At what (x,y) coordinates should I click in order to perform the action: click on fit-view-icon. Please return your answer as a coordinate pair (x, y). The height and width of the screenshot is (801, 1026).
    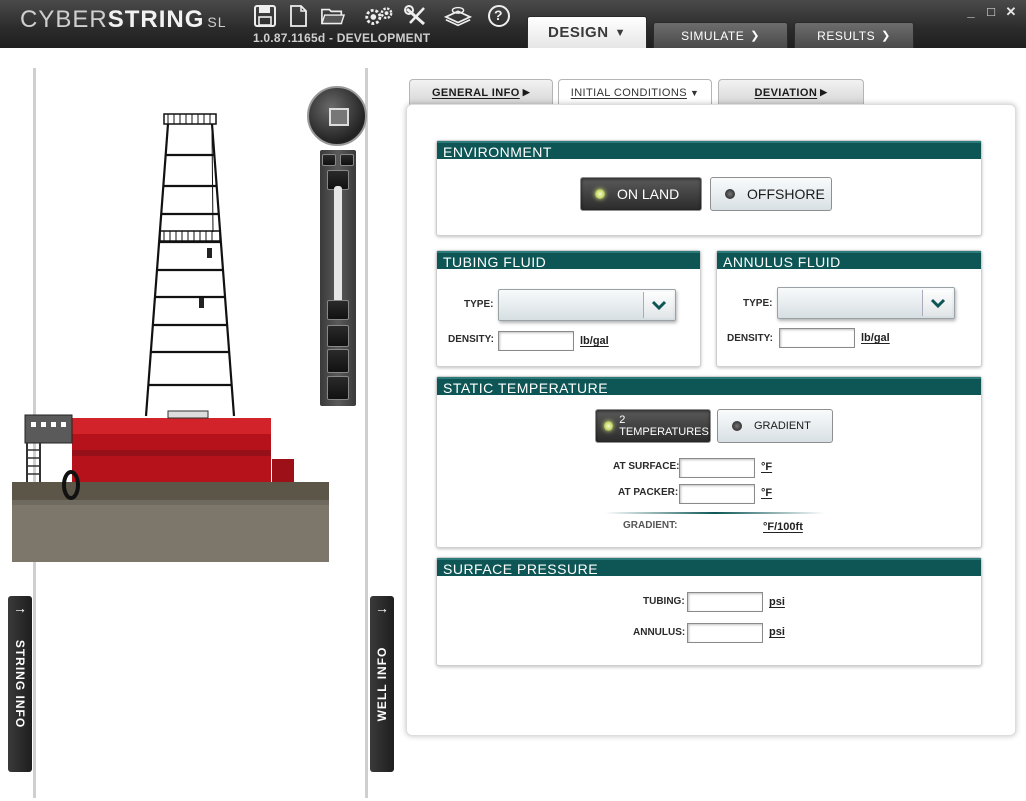
    Looking at the image, I should click on (339, 117).